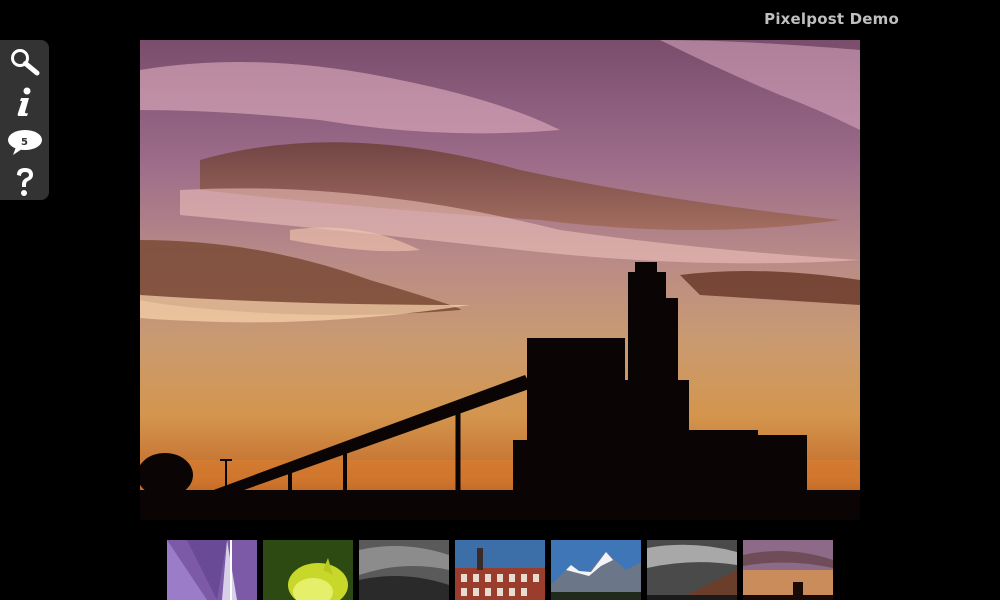 This screenshot has width=1000, height=600. I want to click on comment-count: 5, so click(24, 142).